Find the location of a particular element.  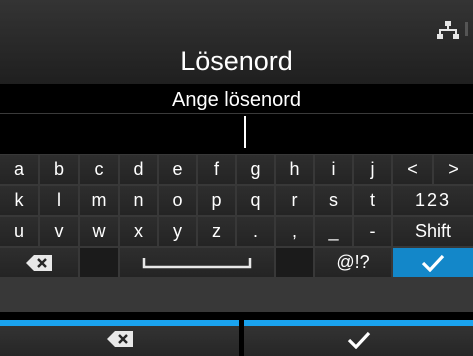

key-t: t is located at coordinates (372, 200).